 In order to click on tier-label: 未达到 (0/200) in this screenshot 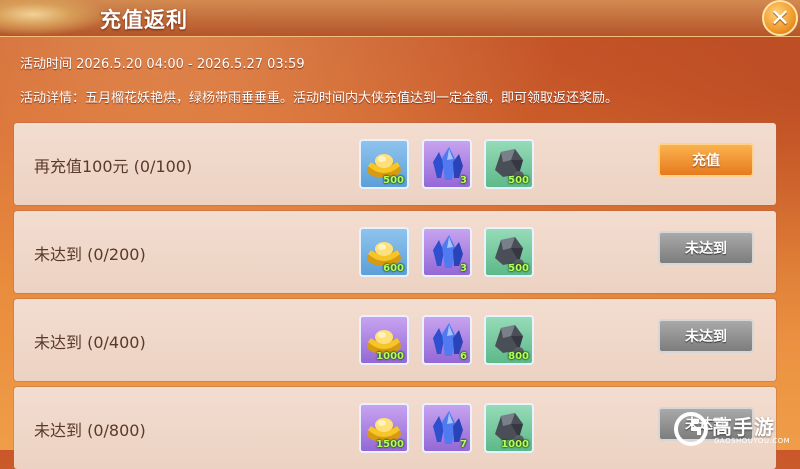, I will do `click(90, 254)`.